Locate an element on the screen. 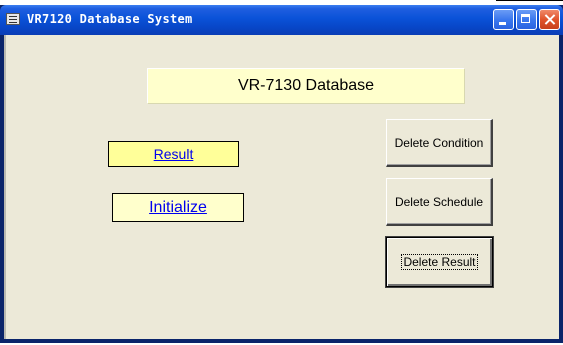 This screenshot has width=563, height=345. title-bar: VR7120 Database System is located at coordinates (281, 20).